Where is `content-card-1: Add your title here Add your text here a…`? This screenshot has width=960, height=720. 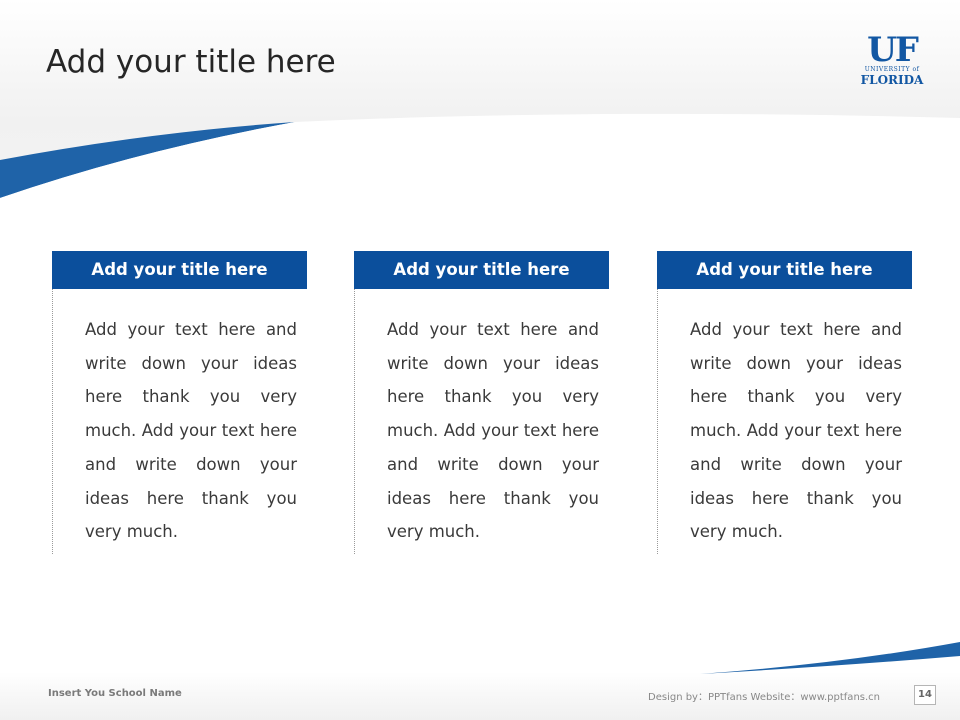
content-card-1: Add your title here Add your text here a… is located at coordinates (179, 402).